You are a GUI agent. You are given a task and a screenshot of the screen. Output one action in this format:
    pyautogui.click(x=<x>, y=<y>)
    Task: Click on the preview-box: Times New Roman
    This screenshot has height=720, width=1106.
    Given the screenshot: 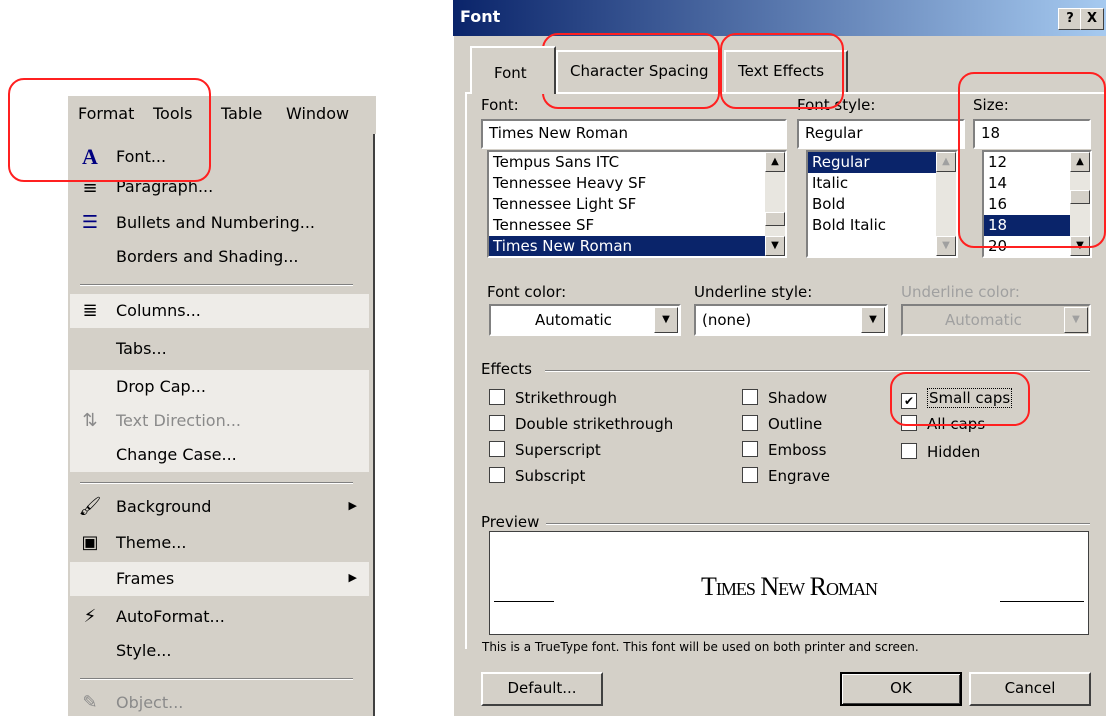 What is the action you would take?
    pyautogui.click(x=789, y=583)
    